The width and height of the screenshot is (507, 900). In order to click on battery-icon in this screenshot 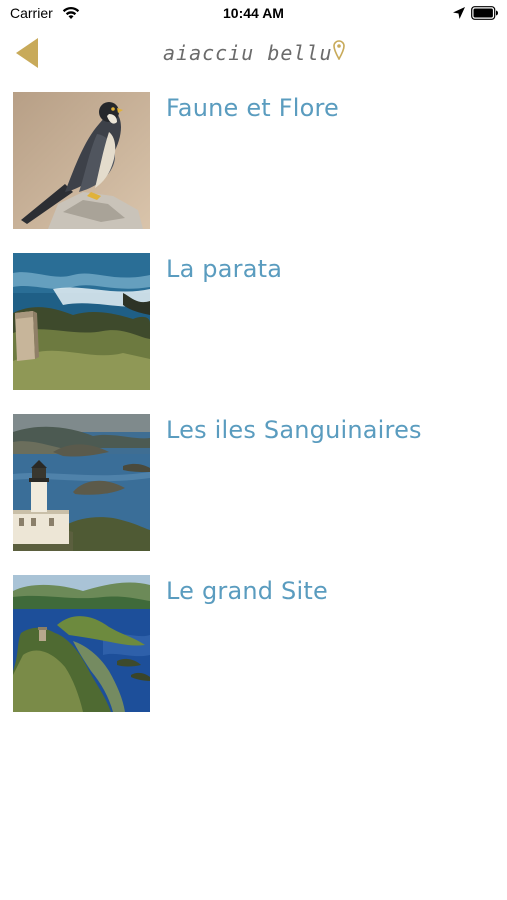, I will do `click(484, 13)`.